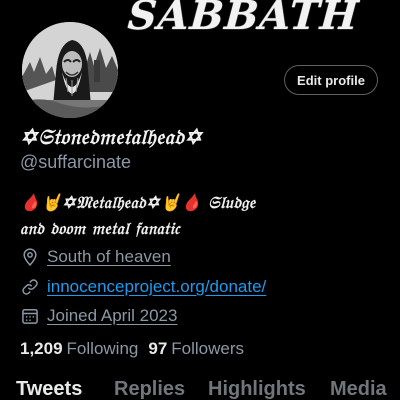  I want to click on bio-line: 🩸🤘✡𝔐𝔢𝔱𝔞𝔩𝔥𝔢𝔞𝔡✡🤘🩸 𝔖𝔩𝔲𝔡𝔤𝔢, so click(138, 202).